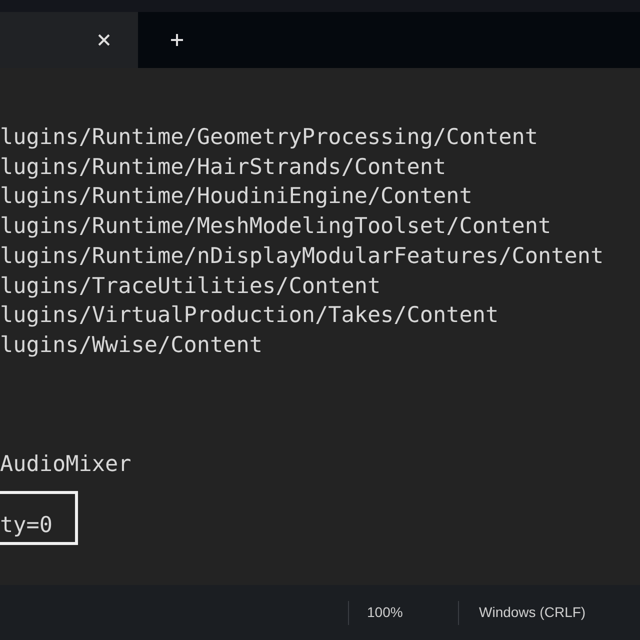 This screenshot has width=640, height=640. I want to click on code-line: lugins/Runtime/GeometryProcessing/Content, so click(269, 138).